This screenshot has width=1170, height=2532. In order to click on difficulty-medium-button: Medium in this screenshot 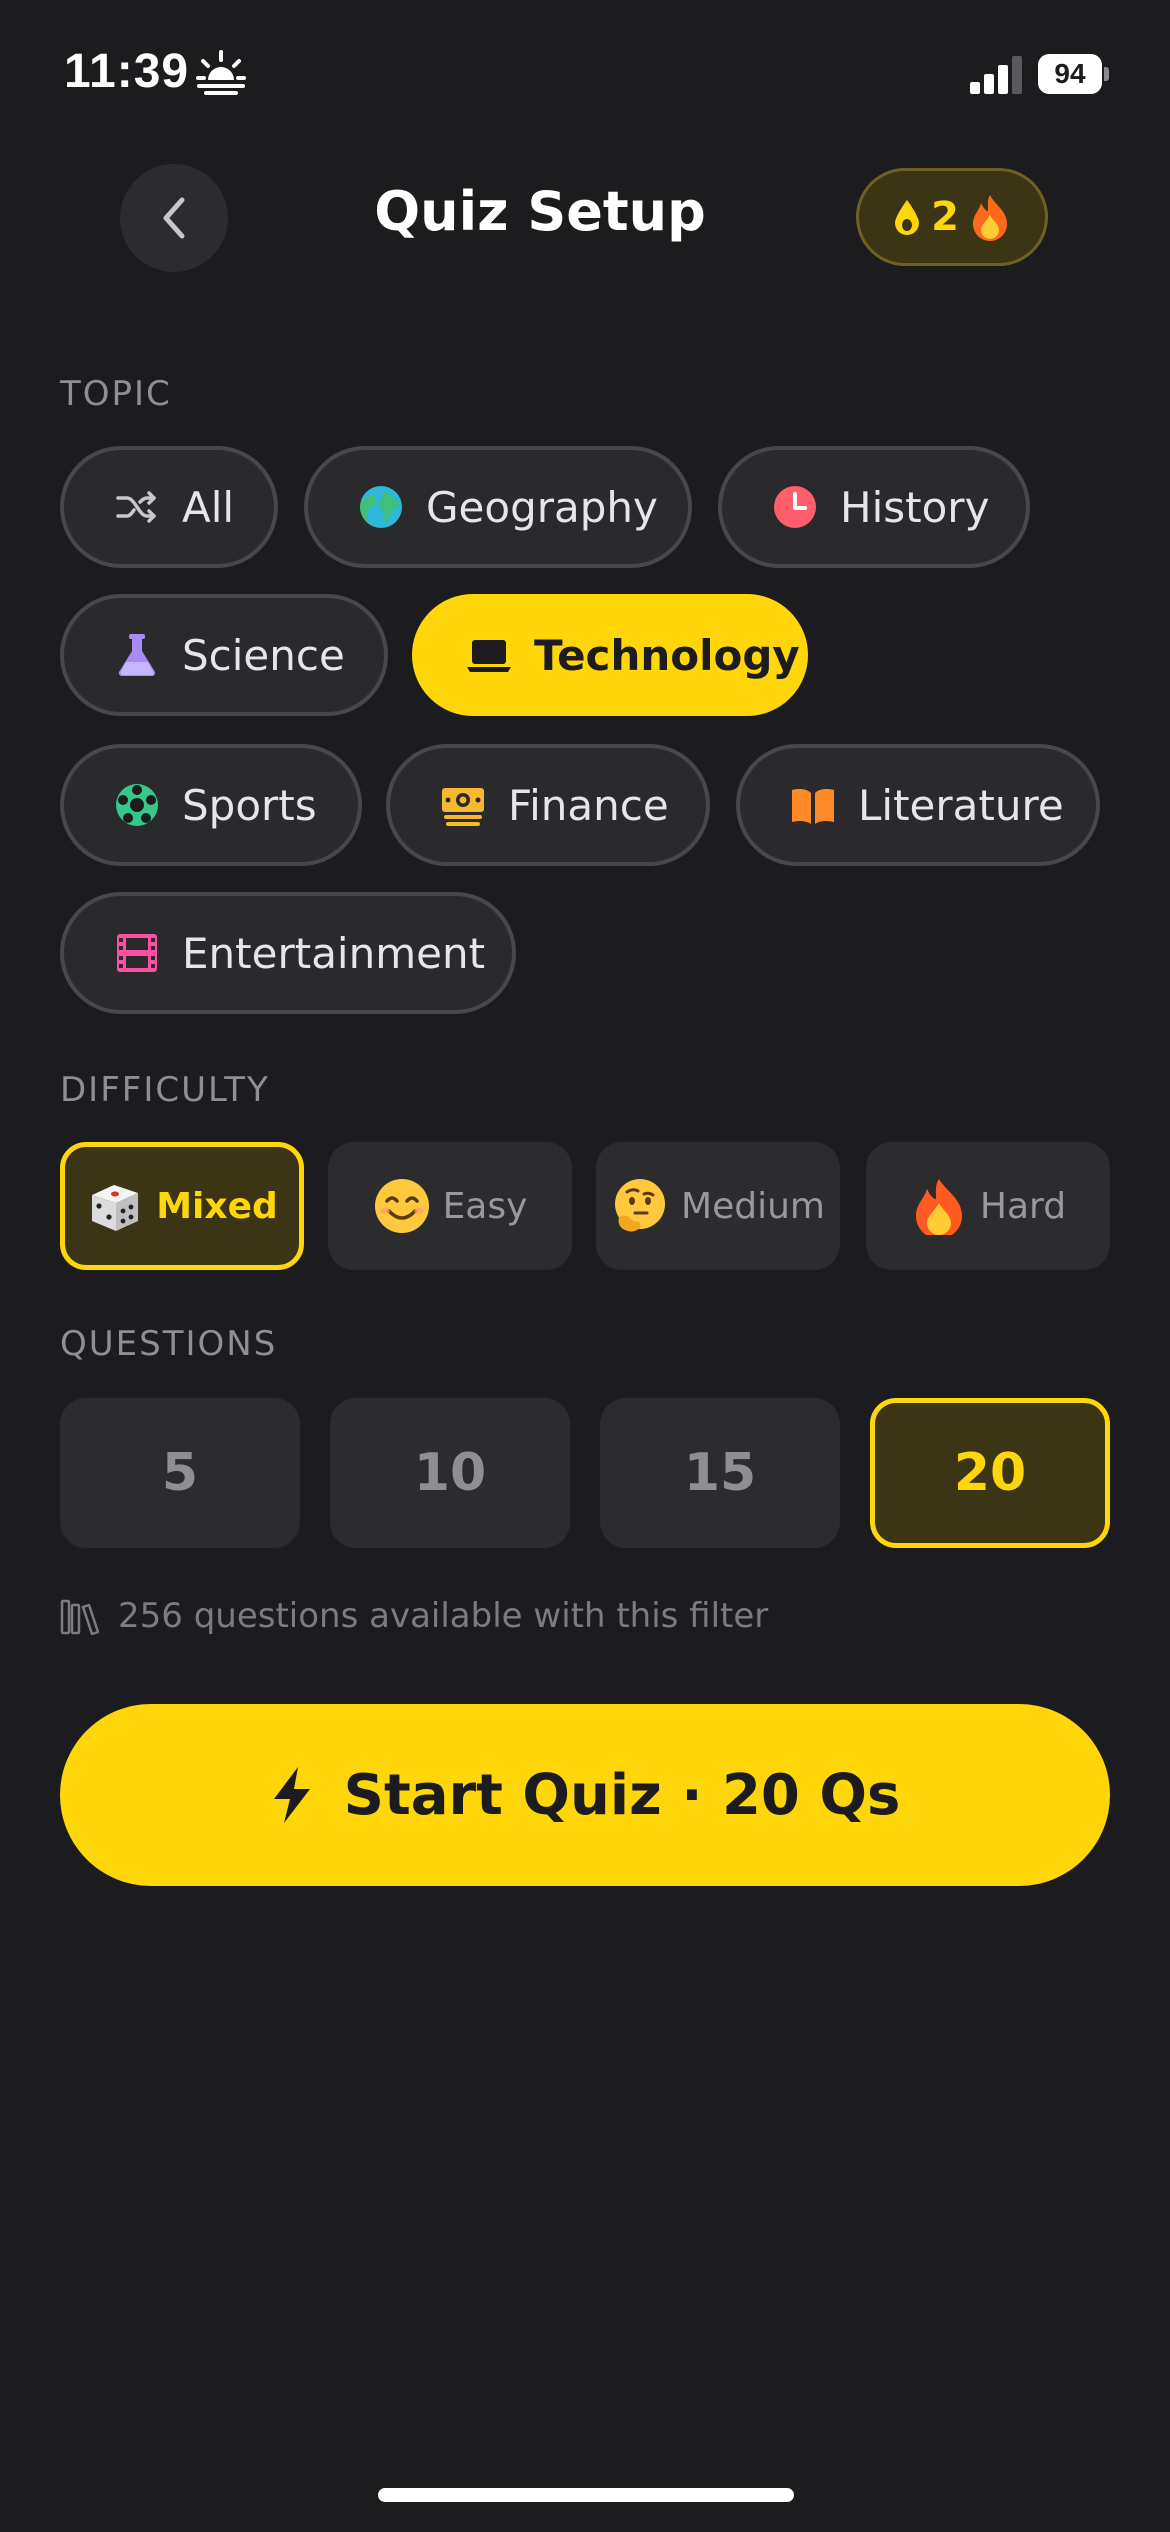, I will do `click(718, 1206)`.